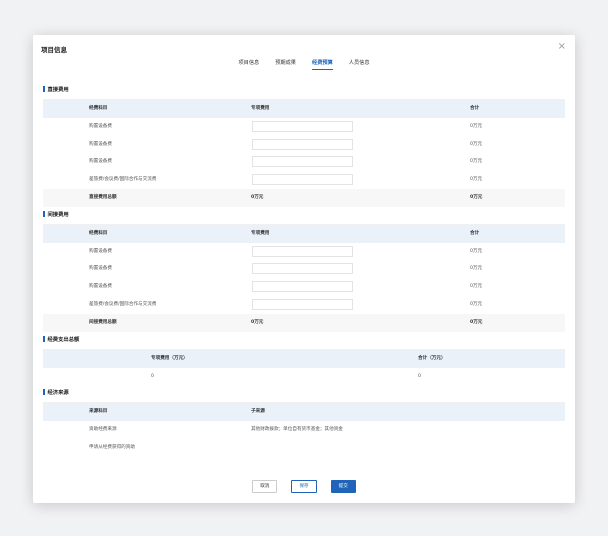 This screenshot has width=608, height=536. What do you see at coordinates (248, 64) in the screenshot?
I see `tab-project-info: 项目信息` at bounding box center [248, 64].